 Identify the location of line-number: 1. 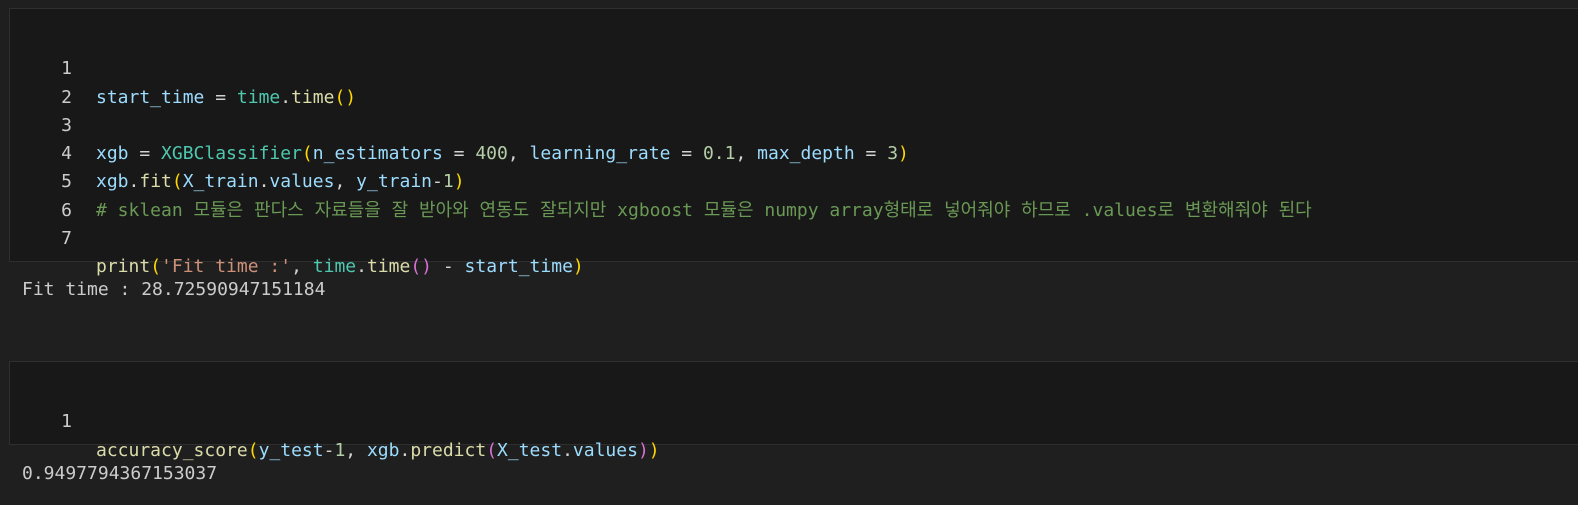
(66, 422).